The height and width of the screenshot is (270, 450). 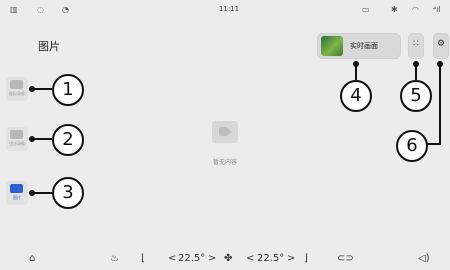 I want to click on status-bar: ▥ ◌ ◔ 11:11 ▭ ✱ ◠ ⁴ıl, so click(x=225, y=10).